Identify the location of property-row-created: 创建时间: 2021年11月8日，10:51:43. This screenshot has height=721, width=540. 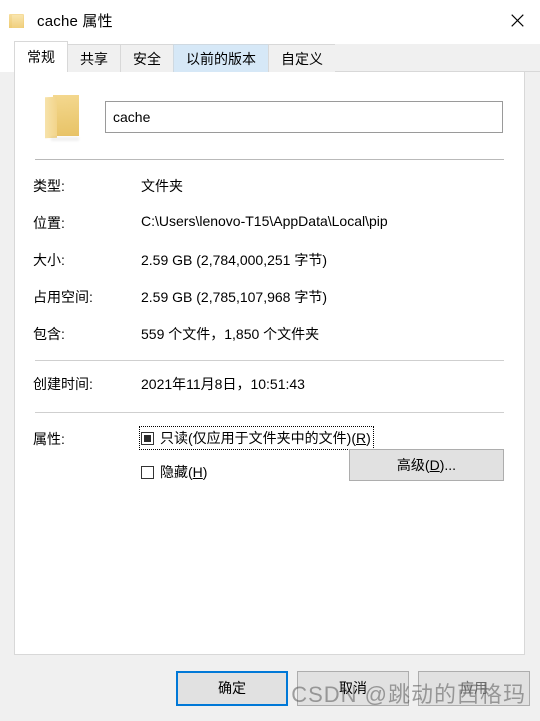
(269, 385).